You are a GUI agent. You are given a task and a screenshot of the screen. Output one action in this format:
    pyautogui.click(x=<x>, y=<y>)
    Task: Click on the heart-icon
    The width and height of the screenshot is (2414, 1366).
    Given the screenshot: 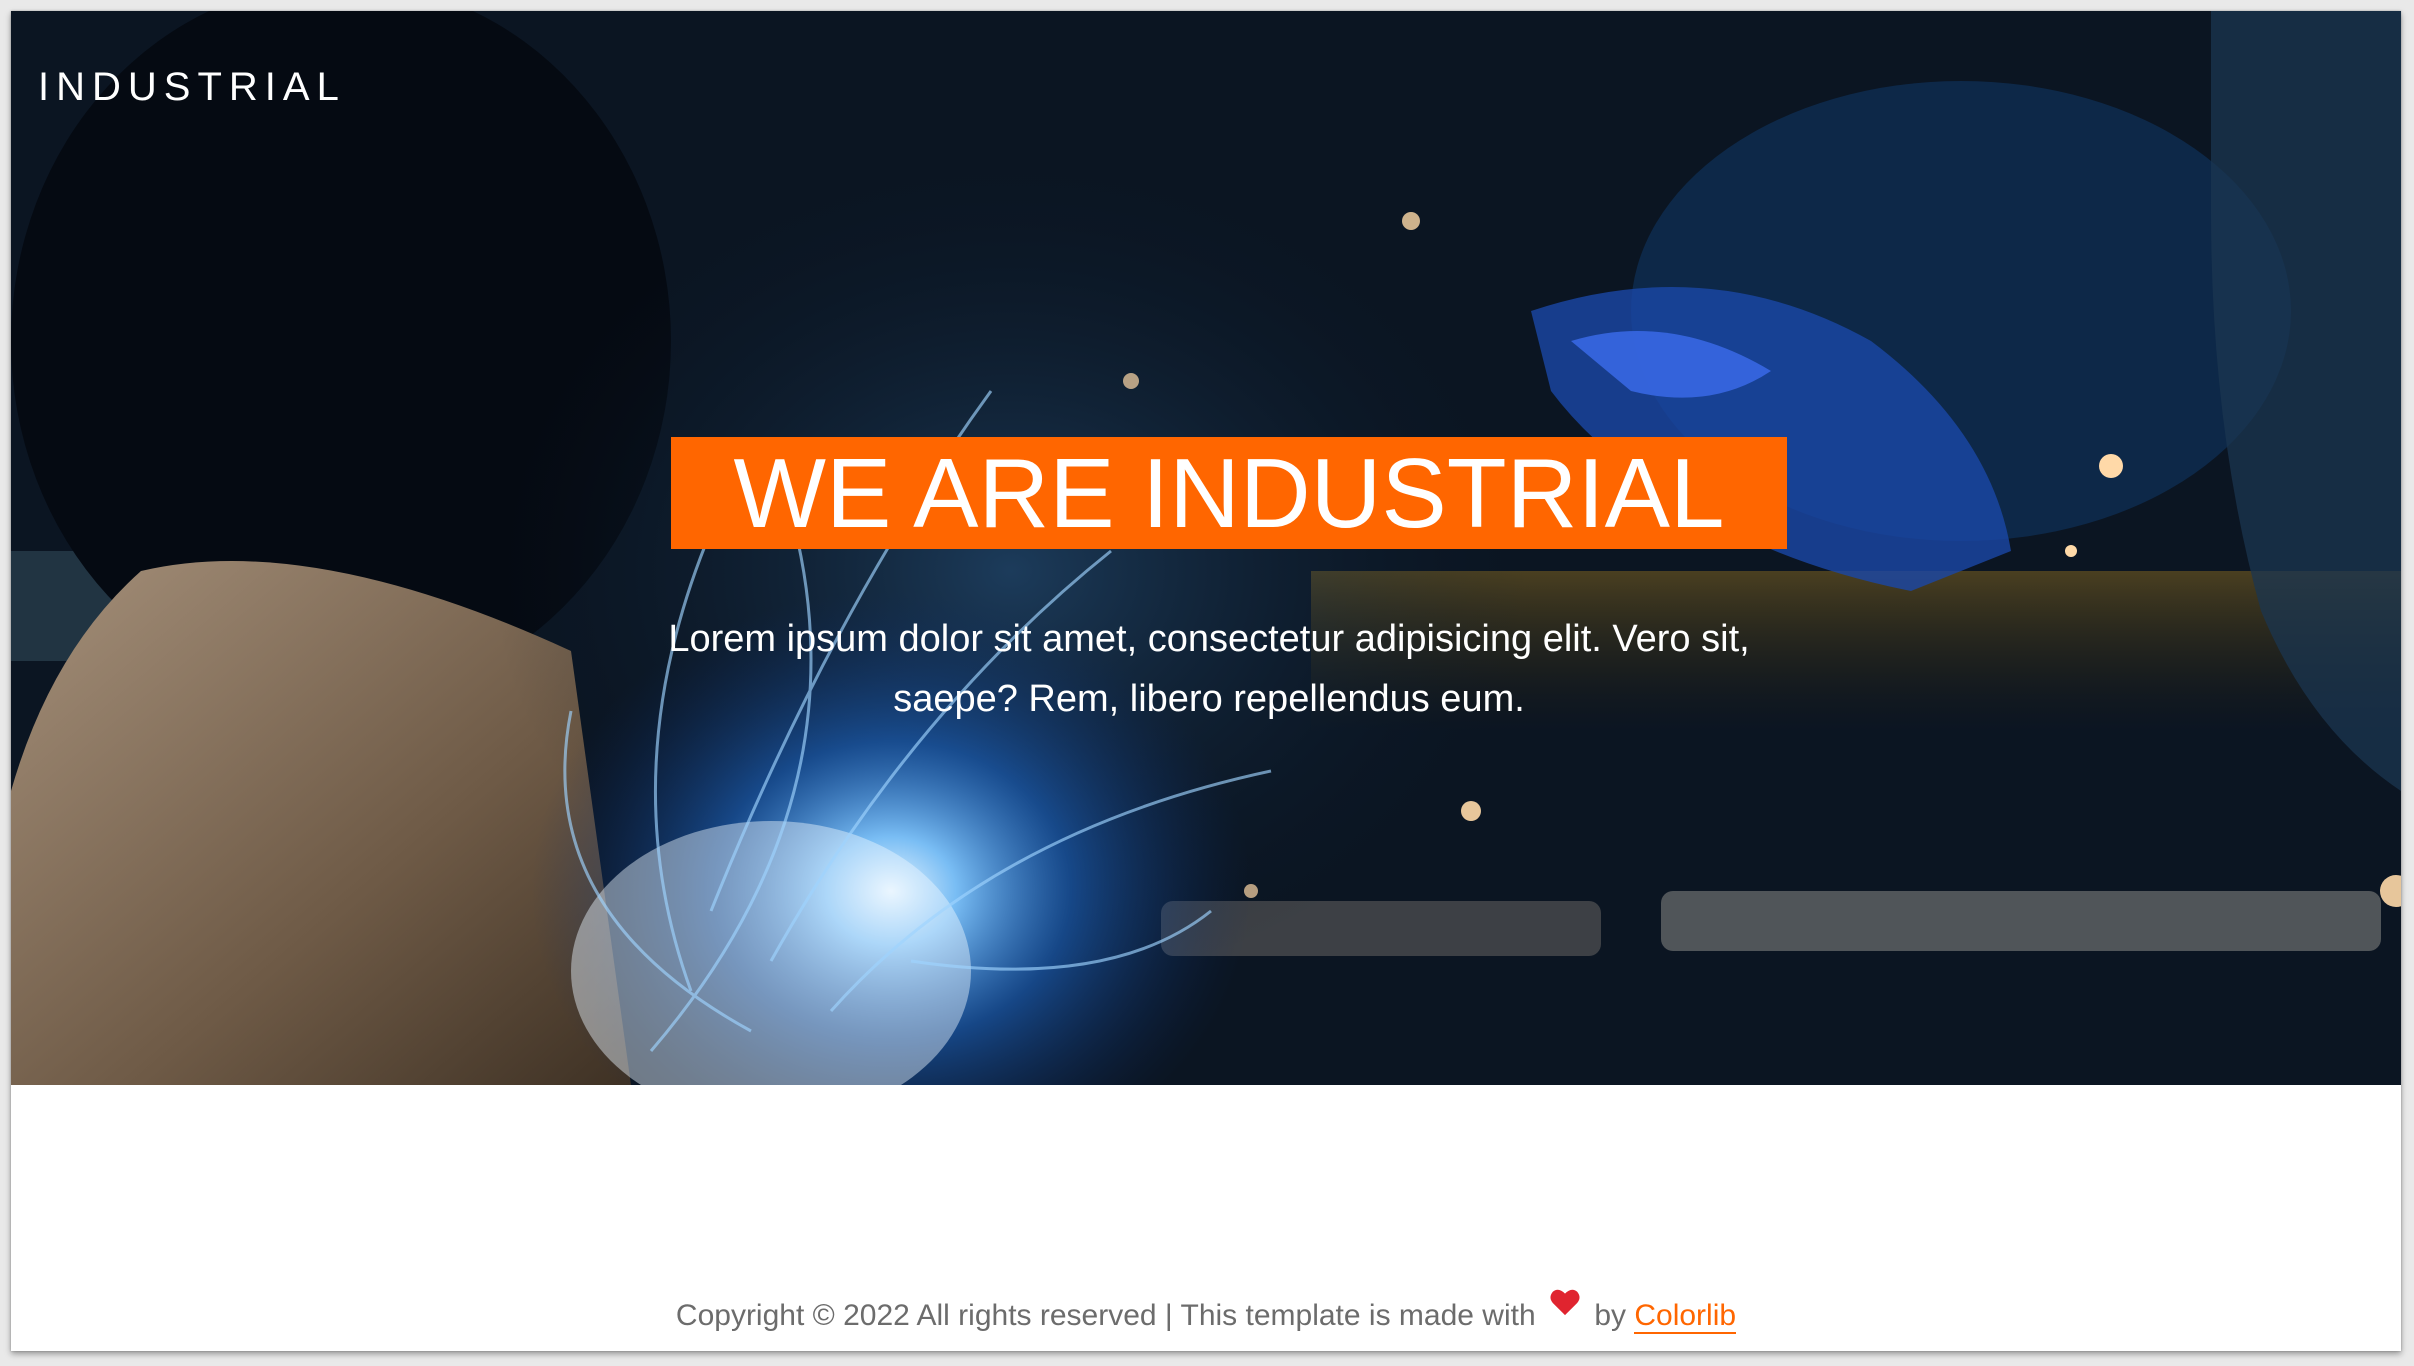 What is the action you would take?
    pyautogui.click(x=1565, y=1302)
    